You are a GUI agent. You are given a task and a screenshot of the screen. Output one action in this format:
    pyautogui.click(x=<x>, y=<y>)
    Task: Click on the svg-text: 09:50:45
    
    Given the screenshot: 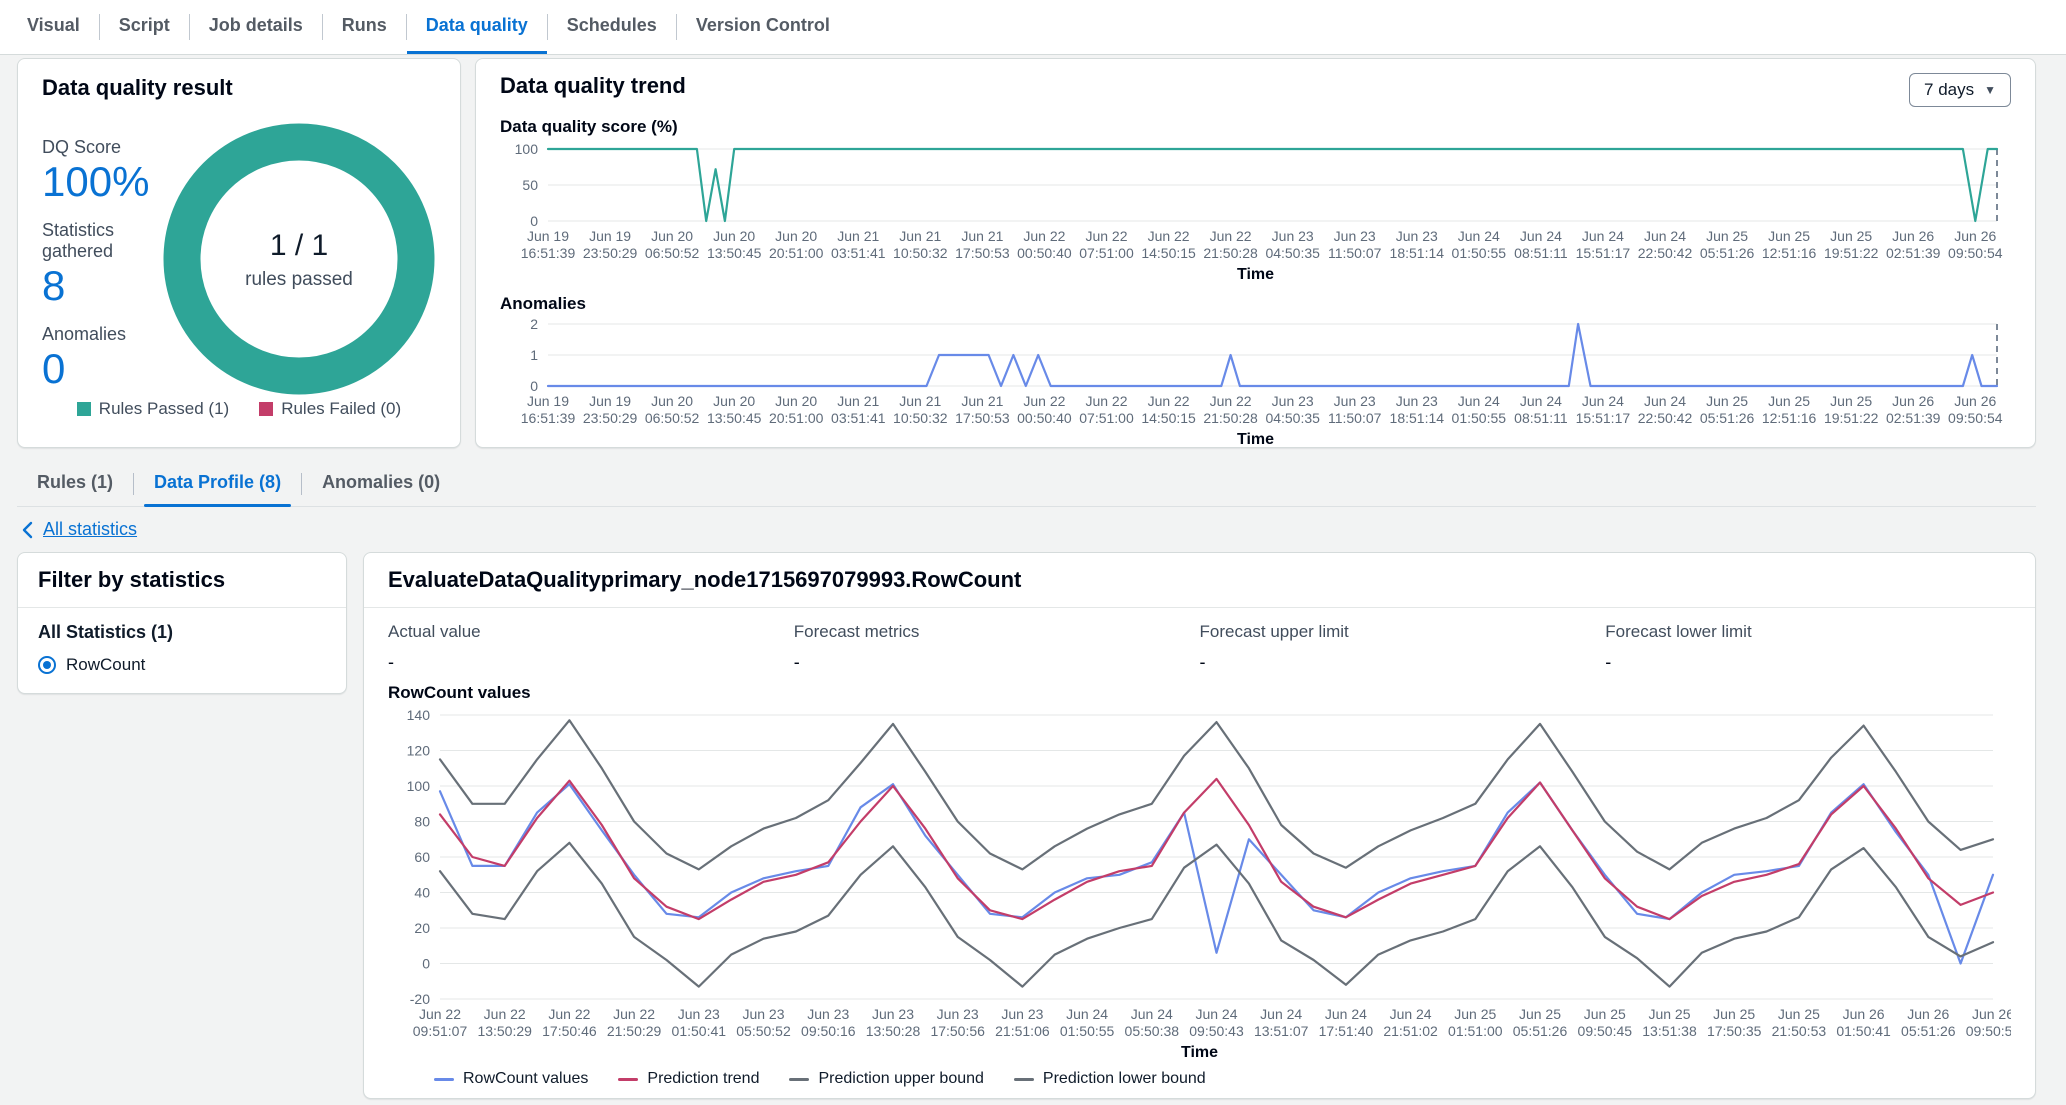 What is the action you would take?
    pyautogui.click(x=1605, y=1031)
    